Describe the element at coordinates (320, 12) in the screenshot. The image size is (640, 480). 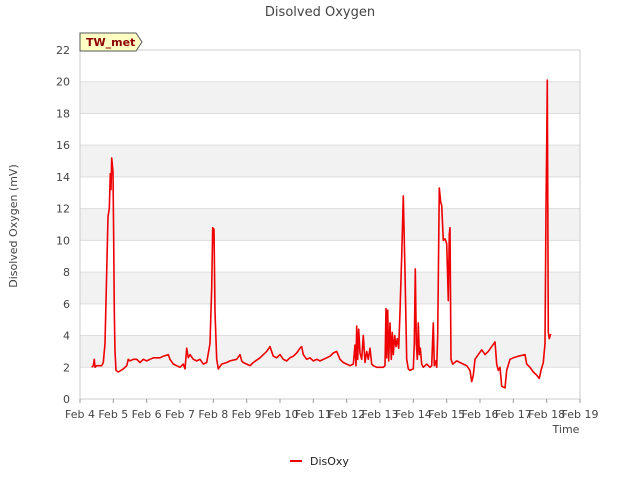
I see `chart-title: Disolved Oxygen` at that location.